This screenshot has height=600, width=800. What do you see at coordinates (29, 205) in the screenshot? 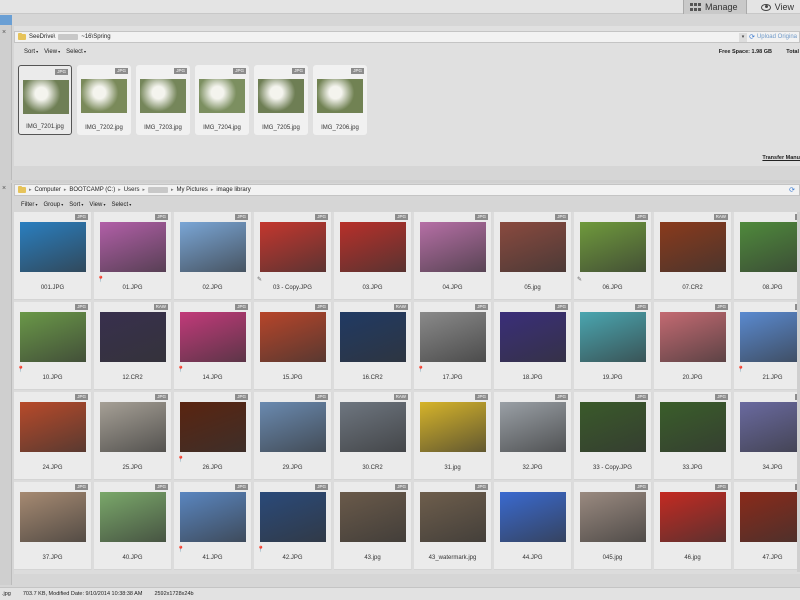
I see `menu-filter: Filter` at bounding box center [29, 205].